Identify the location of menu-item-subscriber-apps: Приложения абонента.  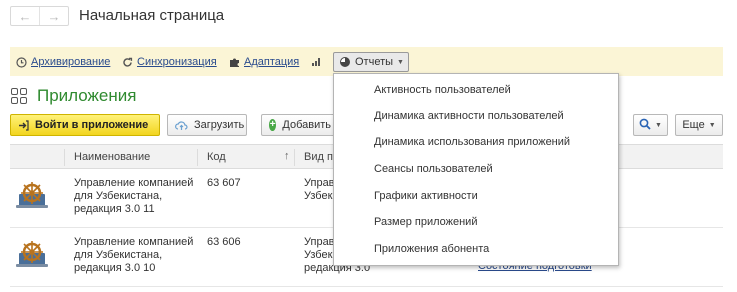
(431, 249).